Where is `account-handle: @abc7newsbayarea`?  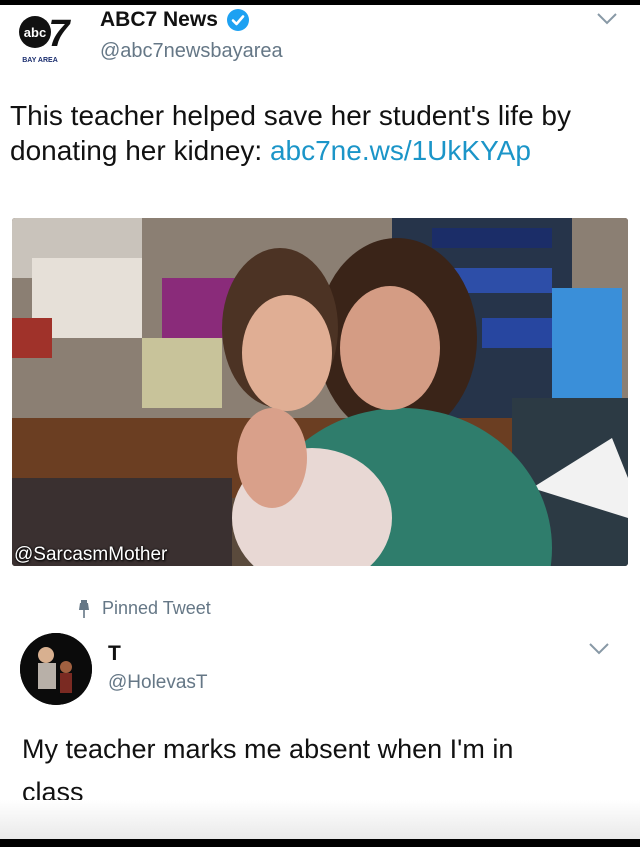
account-handle: @abc7newsbayarea is located at coordinates (191, 51).